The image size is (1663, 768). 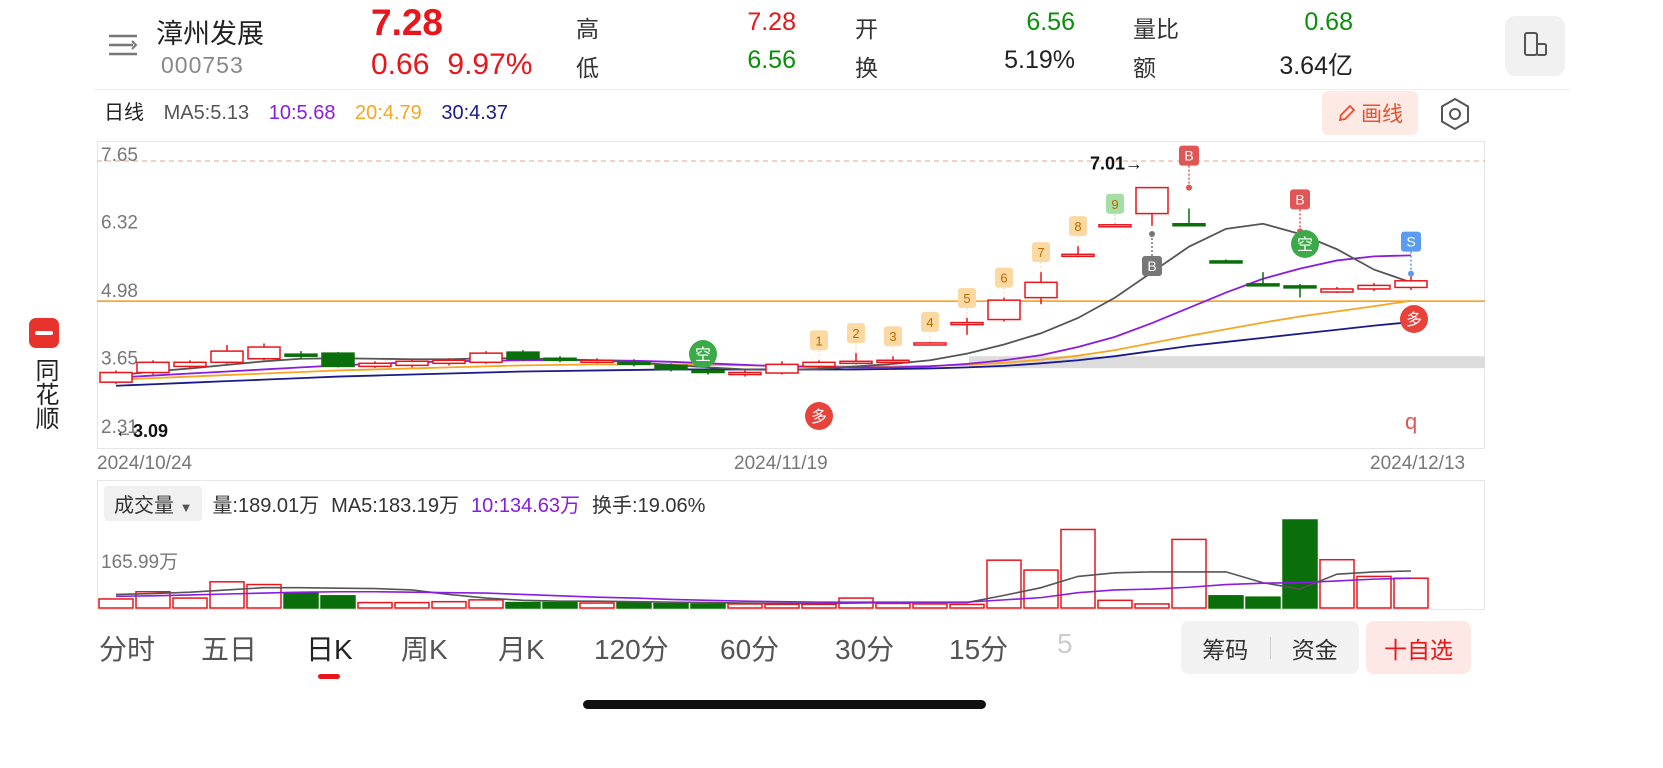 What do you see at coordinates (400, 64) in the screenshot?
I see `change-amount: 0.66` at bounding box center [400, 64].